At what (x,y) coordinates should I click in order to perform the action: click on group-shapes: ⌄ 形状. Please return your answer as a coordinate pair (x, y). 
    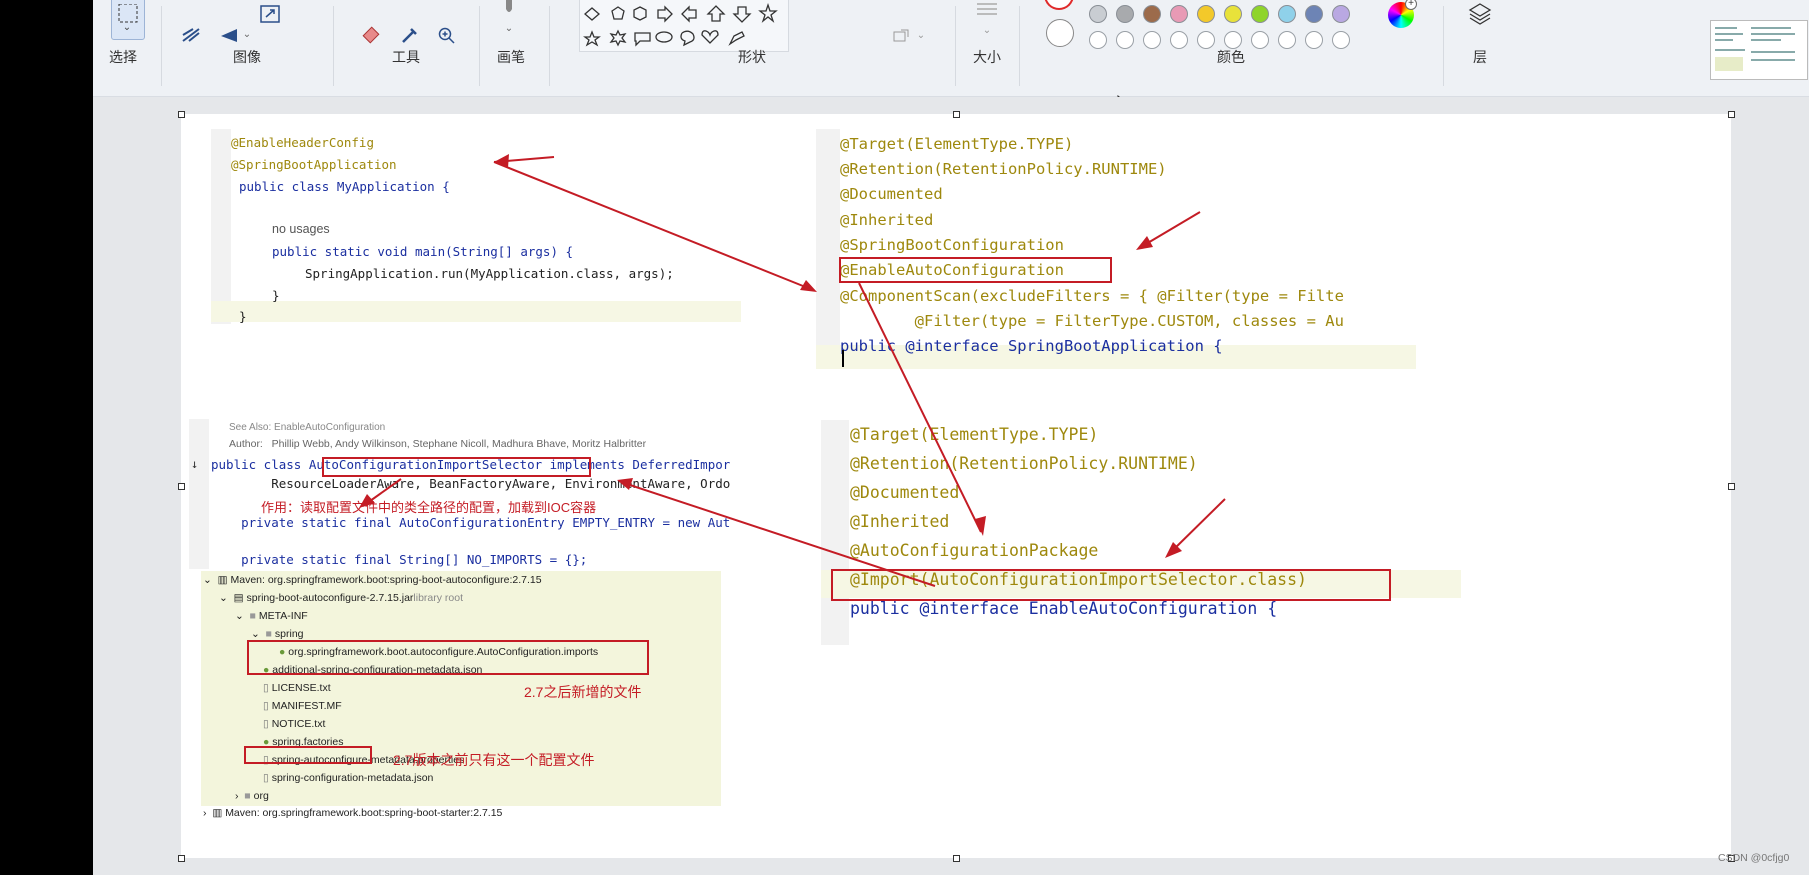
    Looking at the image, I should click on (752, 48).